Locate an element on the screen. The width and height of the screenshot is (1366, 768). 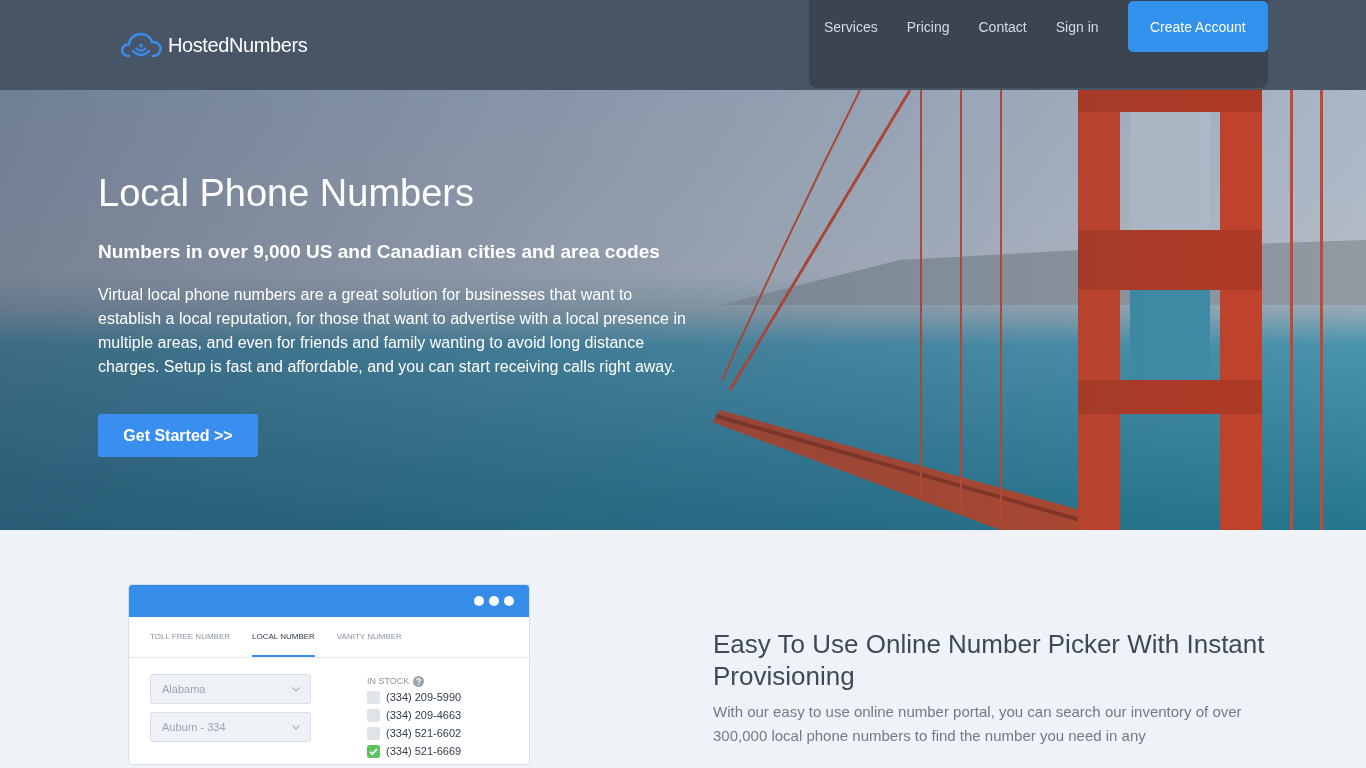
feature-description: With our easy to use online number portal, you can search our inventory of over 300,000 local phone numbers to find the number you need in any is located at coordinates (978, 724).